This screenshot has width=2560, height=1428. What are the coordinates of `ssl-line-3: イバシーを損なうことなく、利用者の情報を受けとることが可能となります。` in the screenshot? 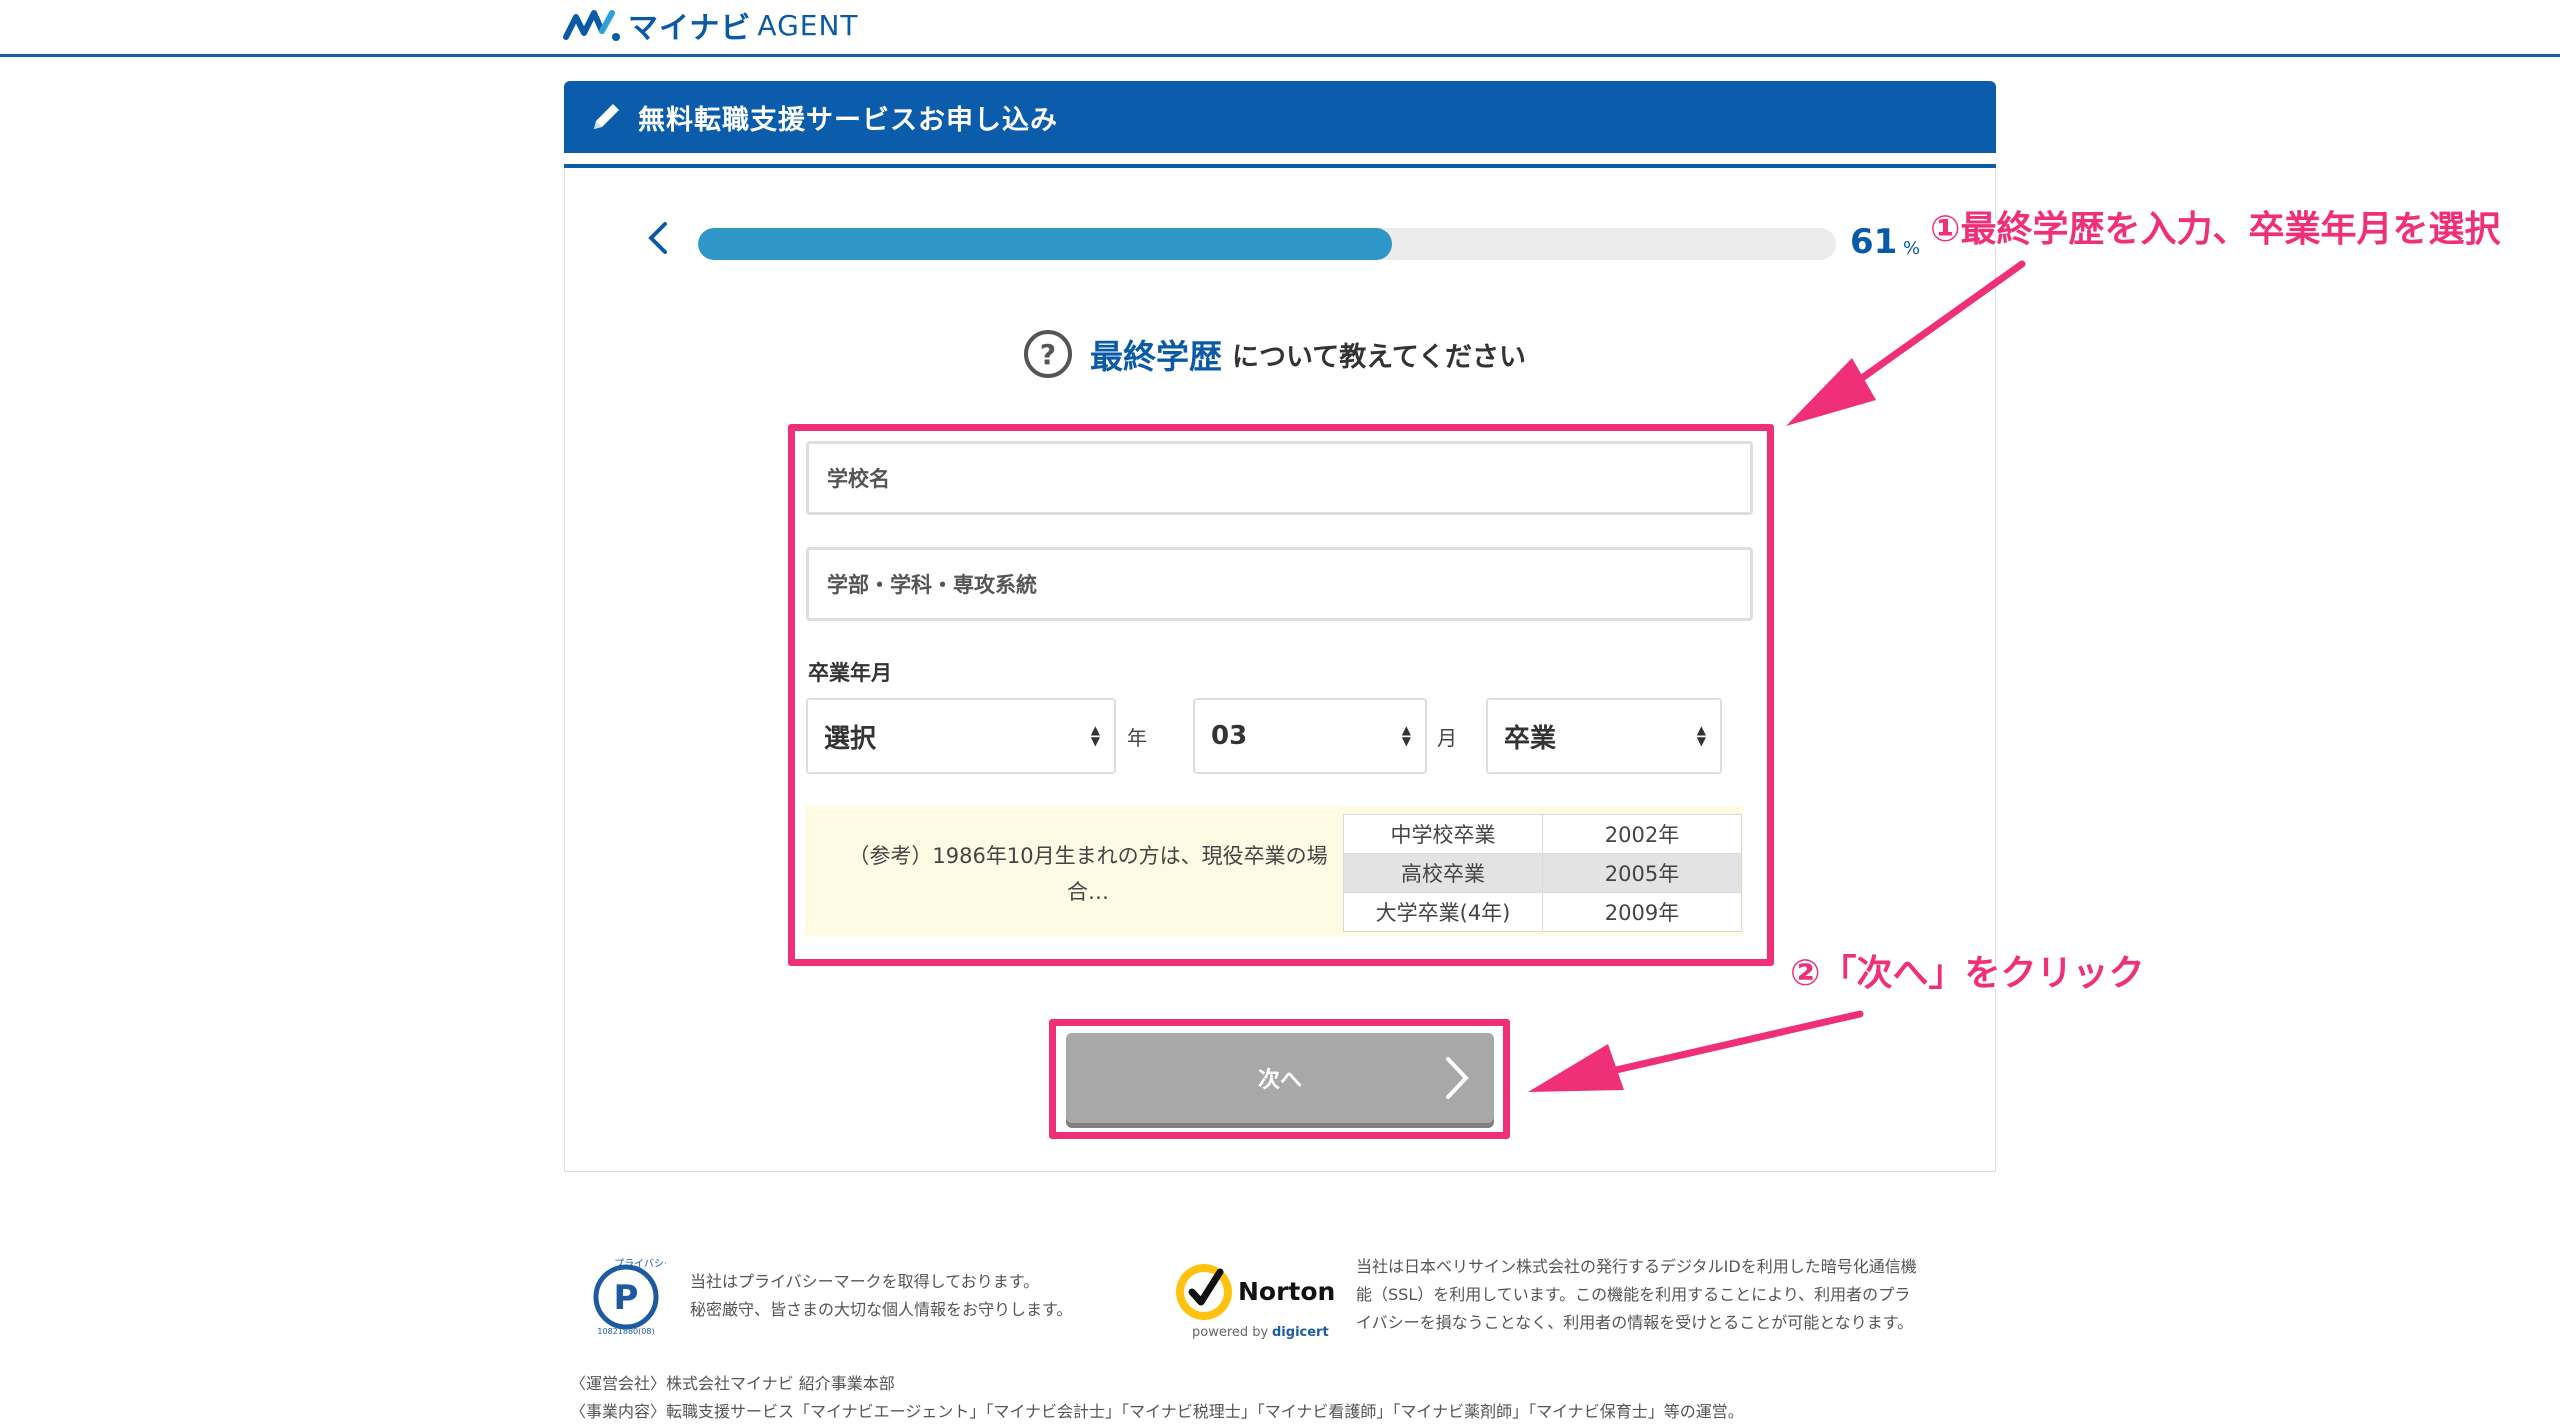 It's located at (1635, 1322).